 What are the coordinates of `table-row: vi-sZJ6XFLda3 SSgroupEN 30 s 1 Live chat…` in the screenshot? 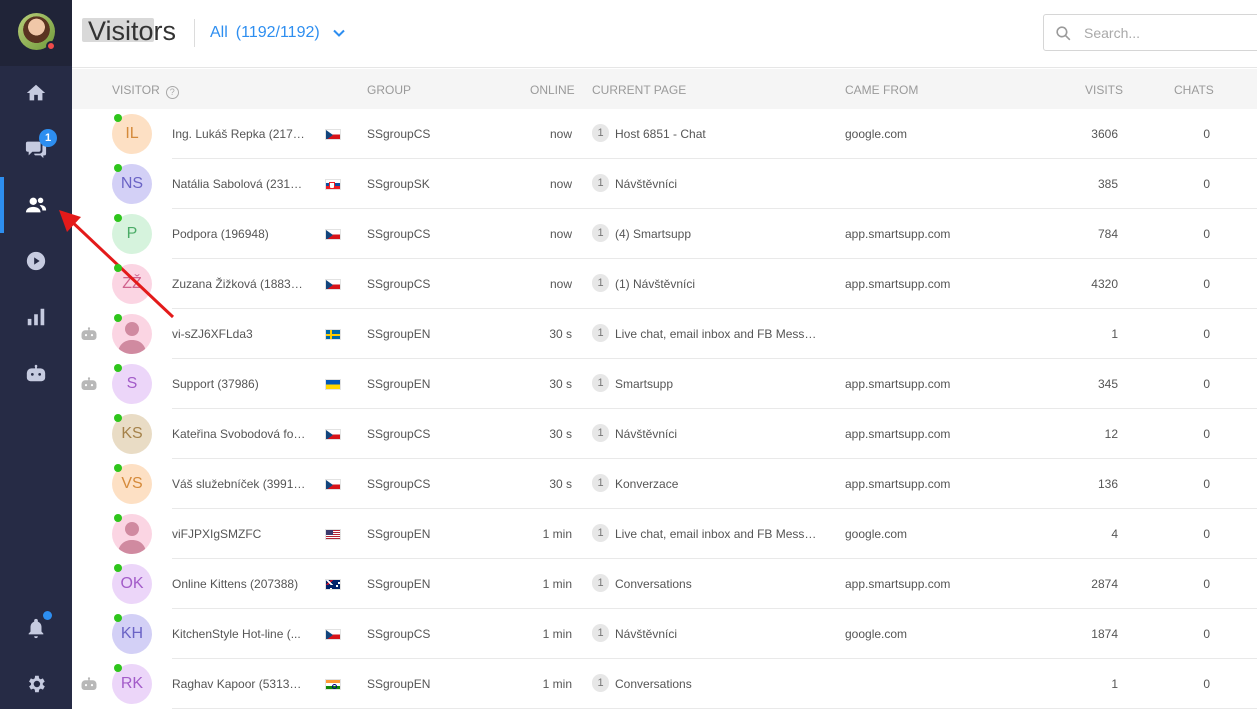 It's located at (664, 334).